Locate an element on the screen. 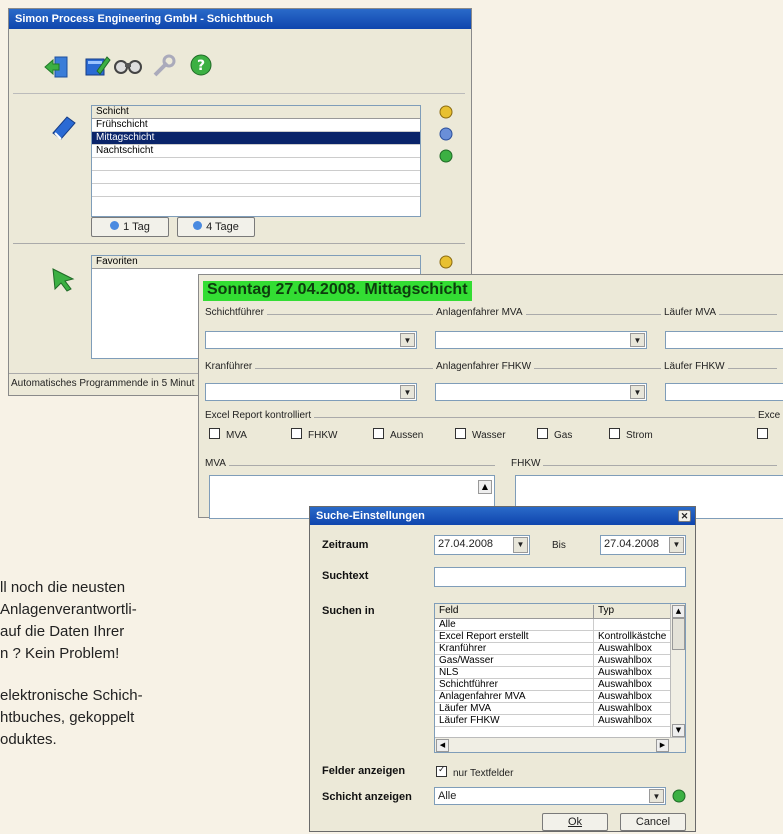  row-feld: Anlagenfahrer MVA is located at coordinates (482, 696).